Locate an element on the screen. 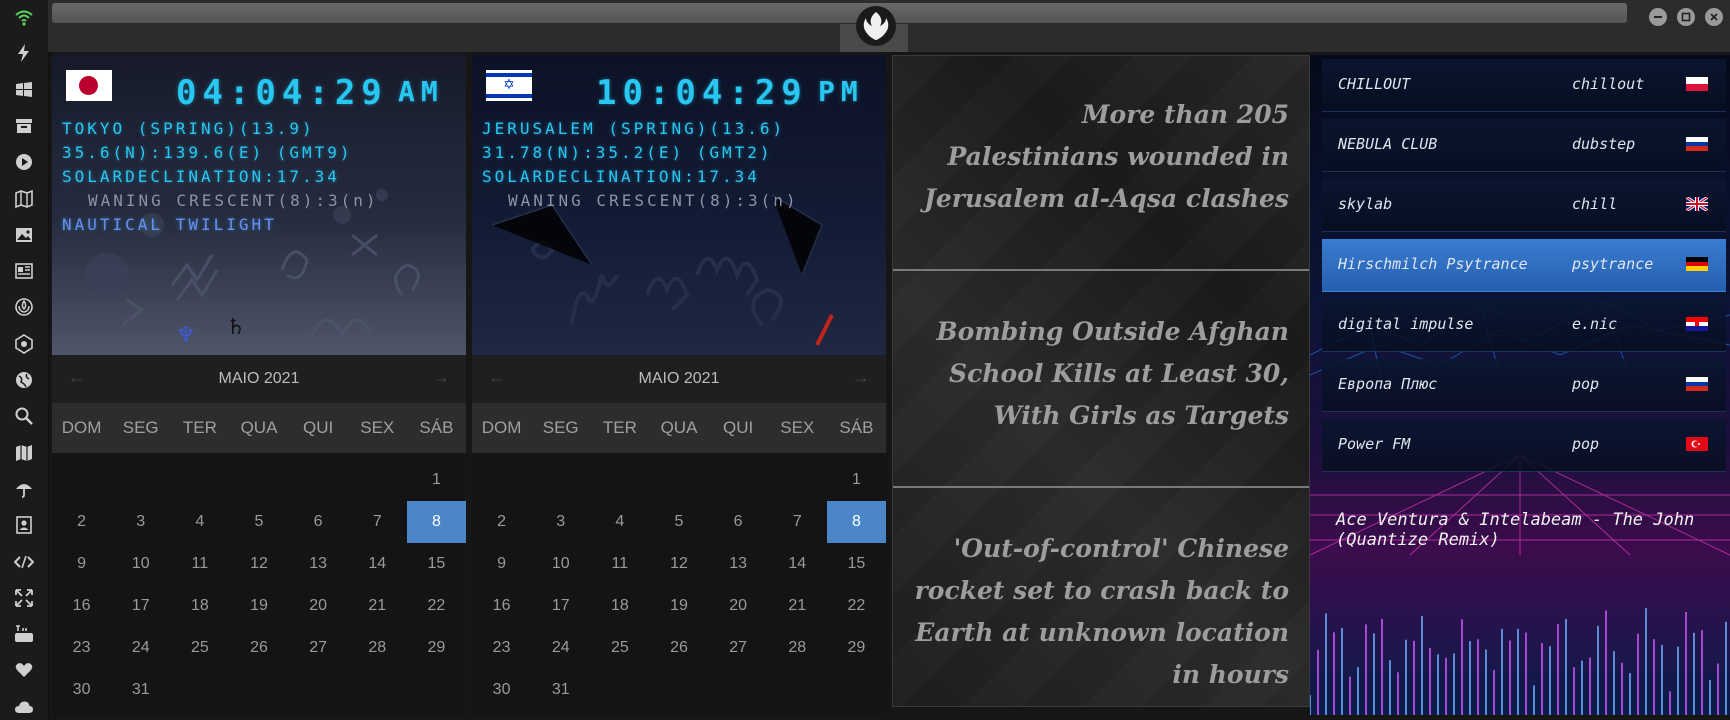  radio-station: NEBULA CLUB dubstep is located at coordinates (1524, 145).